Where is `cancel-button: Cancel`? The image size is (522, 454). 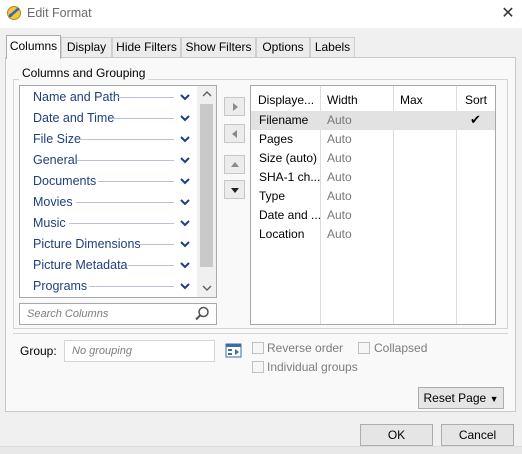 cancel-button: Cancel is located at coordinates (477, 435).